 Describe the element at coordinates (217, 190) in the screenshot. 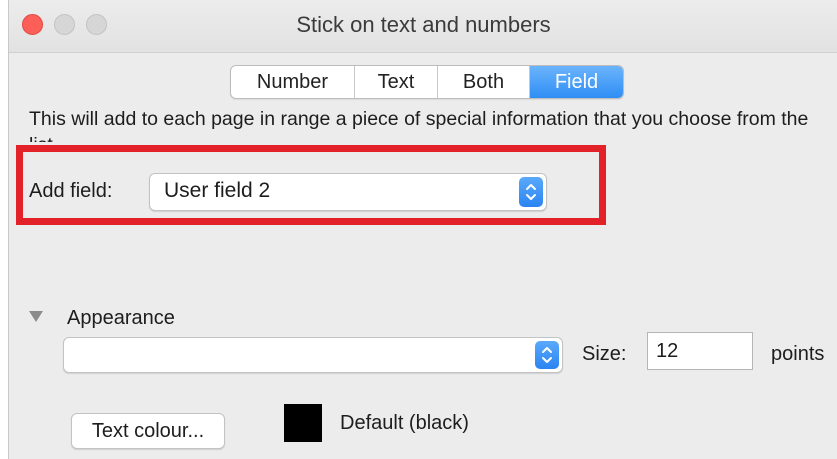

I see `add-field-value: User field 2` at that location.